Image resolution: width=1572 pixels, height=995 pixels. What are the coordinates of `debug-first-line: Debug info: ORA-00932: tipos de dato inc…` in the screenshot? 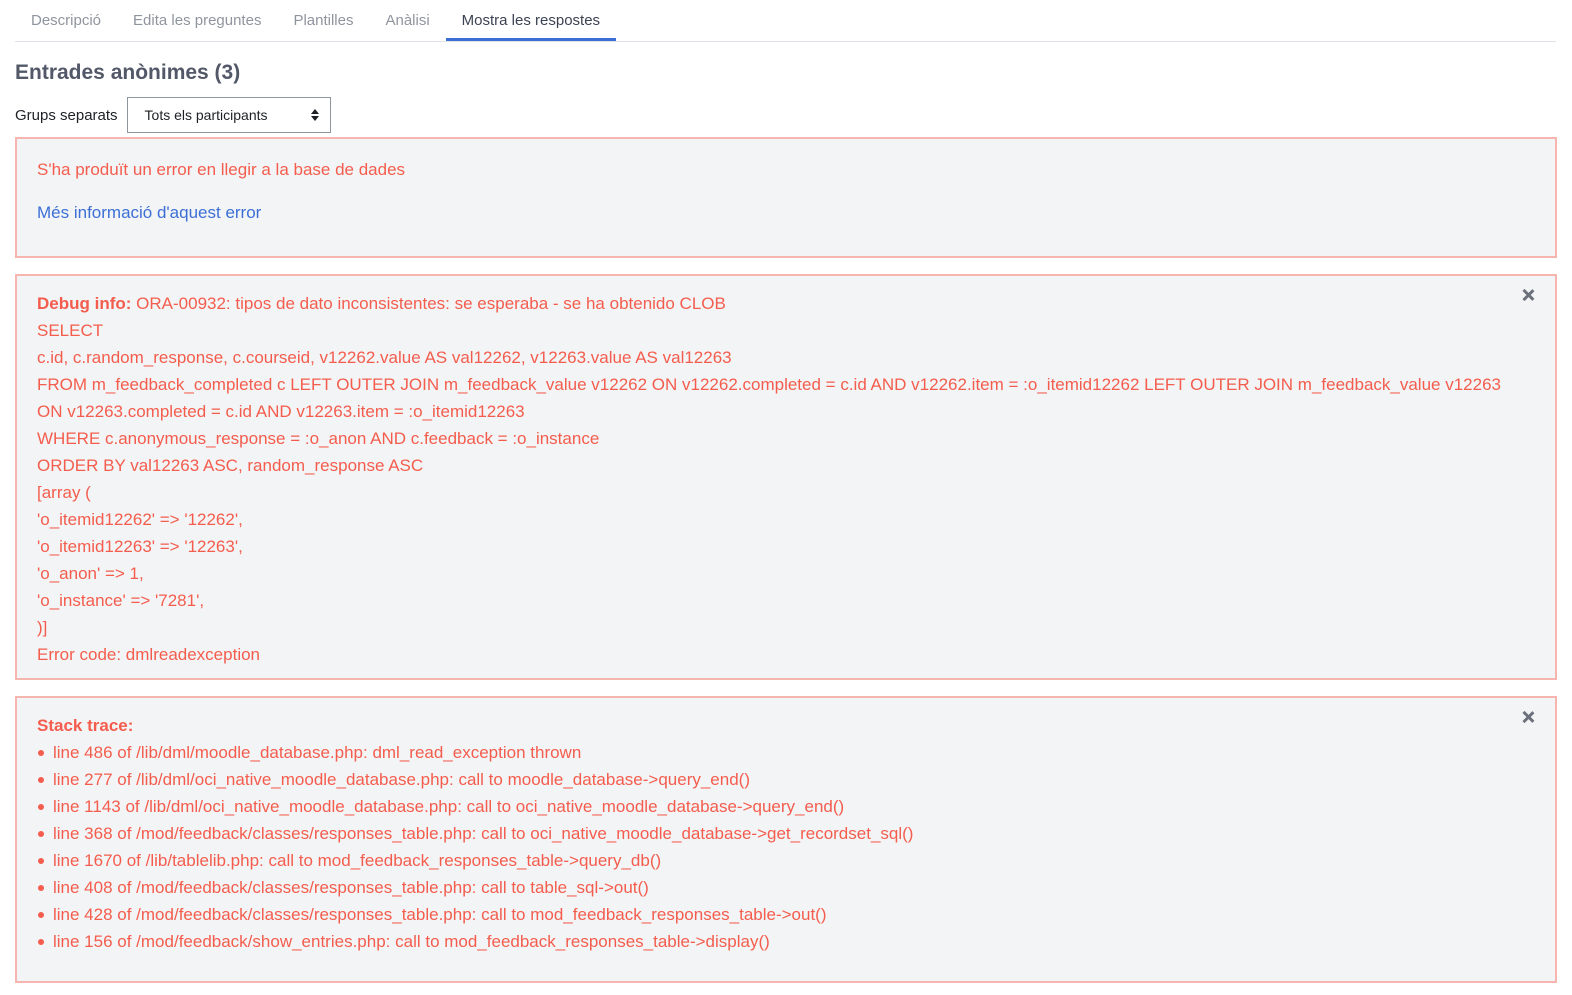 It's located at (786, 303).